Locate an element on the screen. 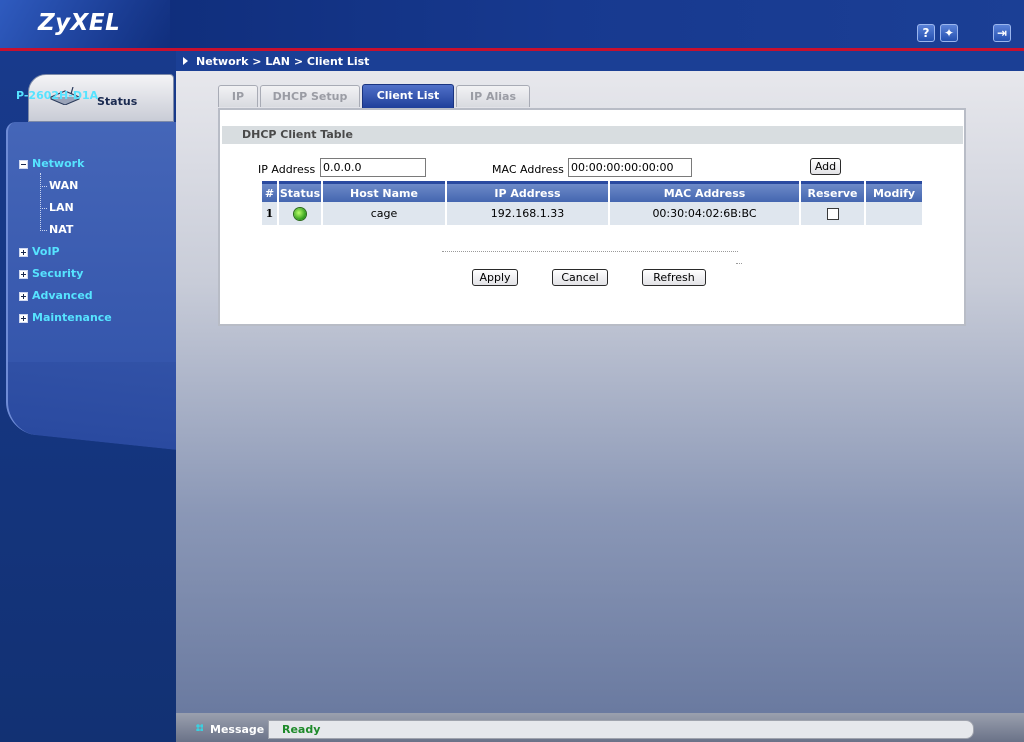 The image size is (1024, 742). tab-dhcp-setup: DHCP Setup is located at coordinates (310, 96).